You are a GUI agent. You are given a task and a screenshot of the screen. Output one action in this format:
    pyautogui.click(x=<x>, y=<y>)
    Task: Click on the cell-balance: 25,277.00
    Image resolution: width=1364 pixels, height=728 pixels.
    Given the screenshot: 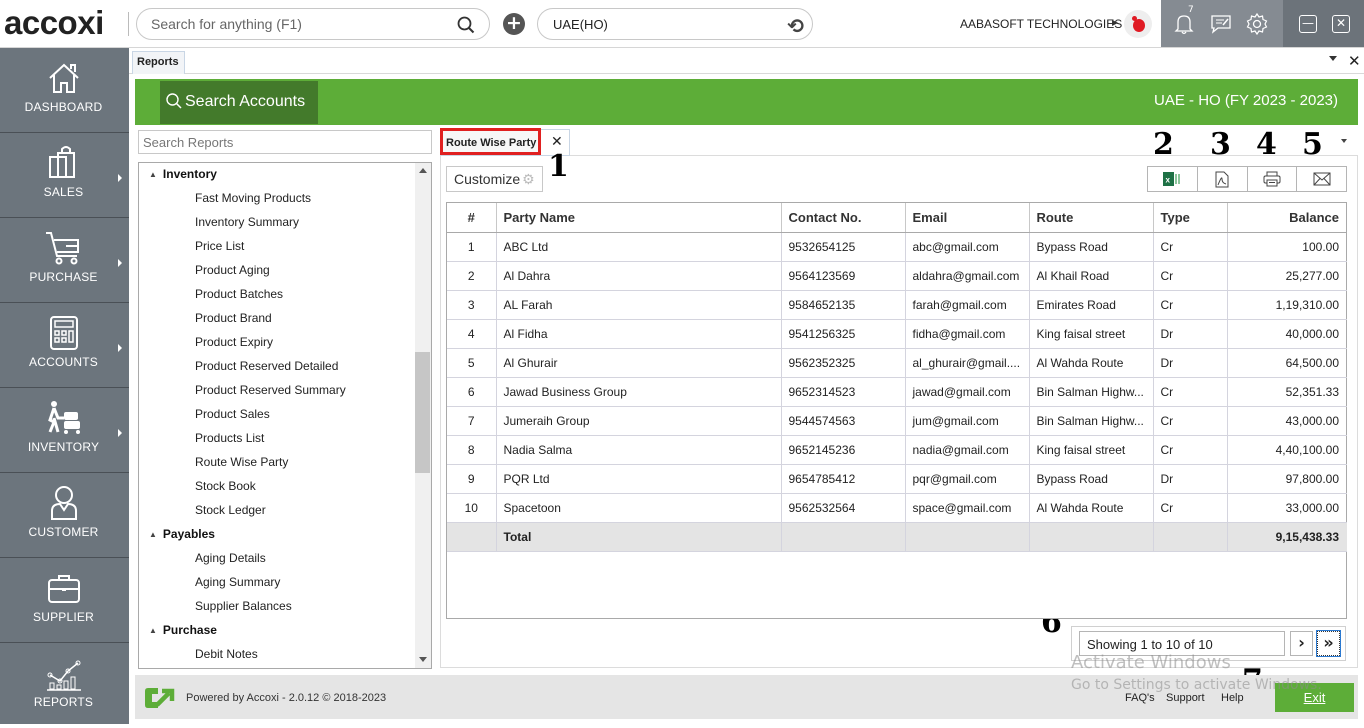 What is the action you would take?
    pyautogui.click(x=1287, y=276)
    